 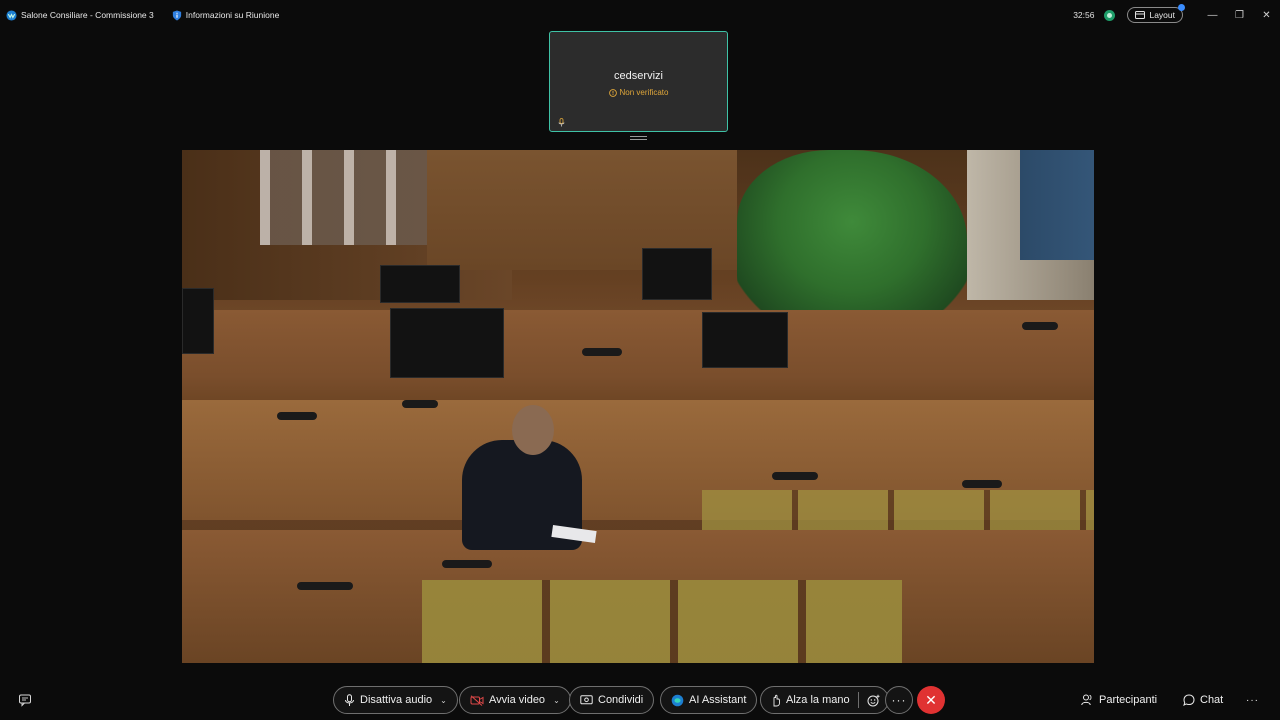 I want to click on ai-assistant-icon, so click(x=677, y=700).